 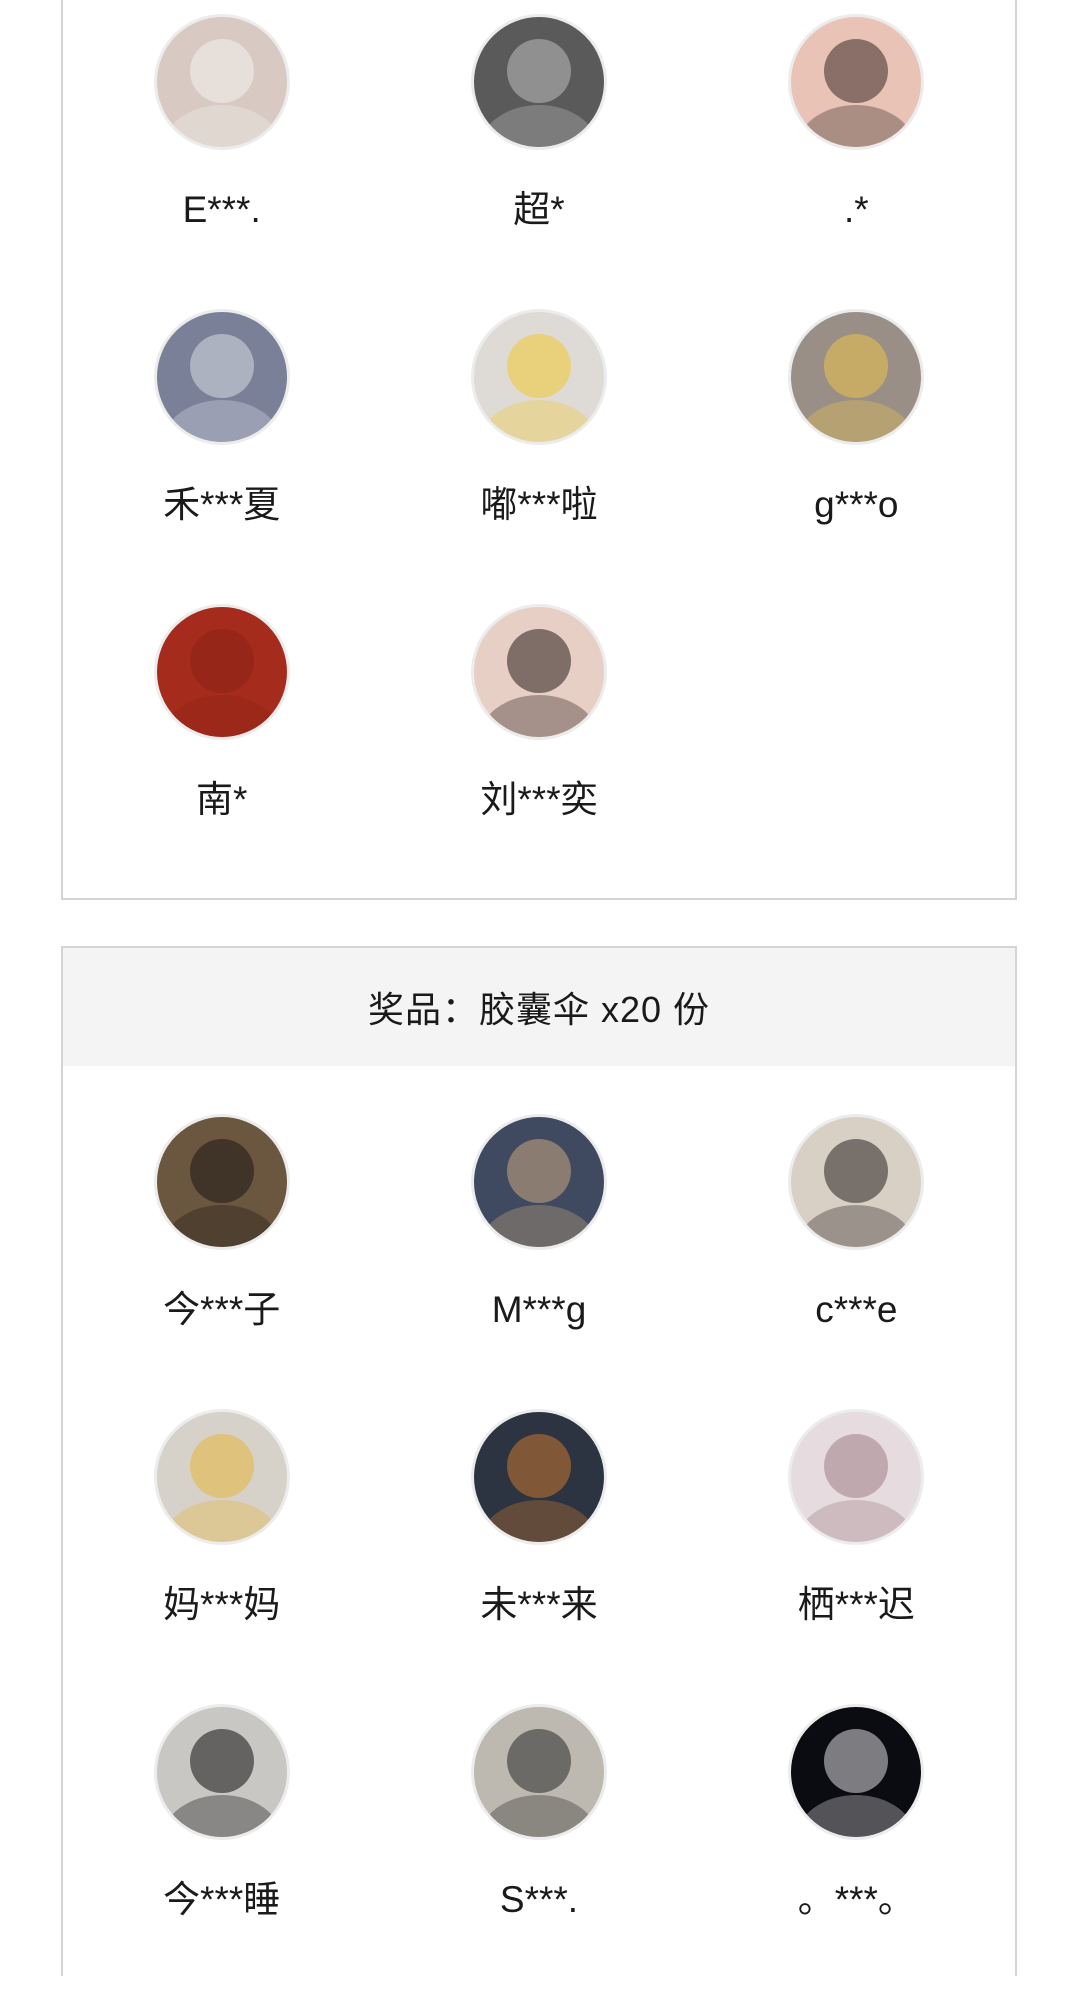 I want to click on winner-item: 南*, so click(x=221, y=751).